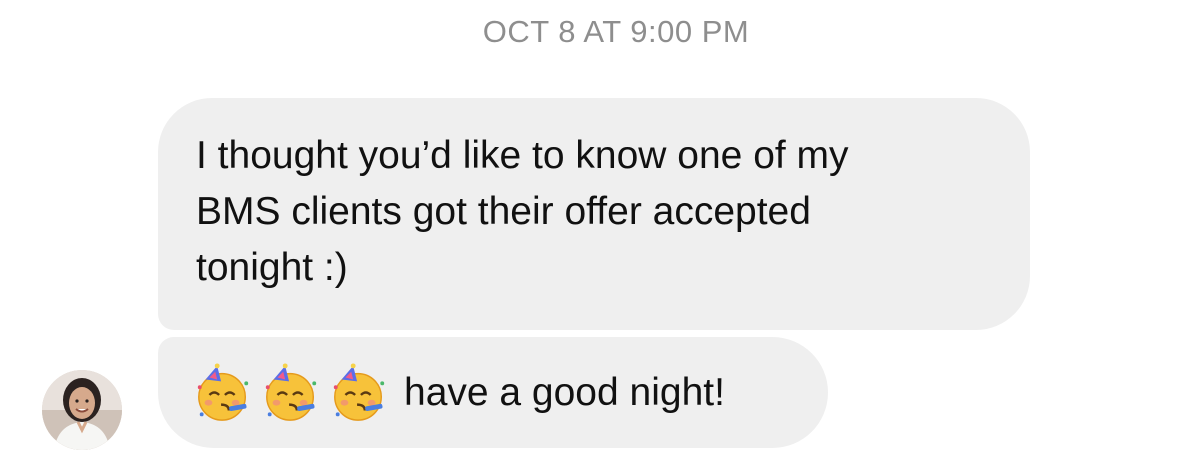 Image resolution: width=1200 pixels, height=461 pixels. I want to click on message-bubble: have a good night!, so click(493, 392).